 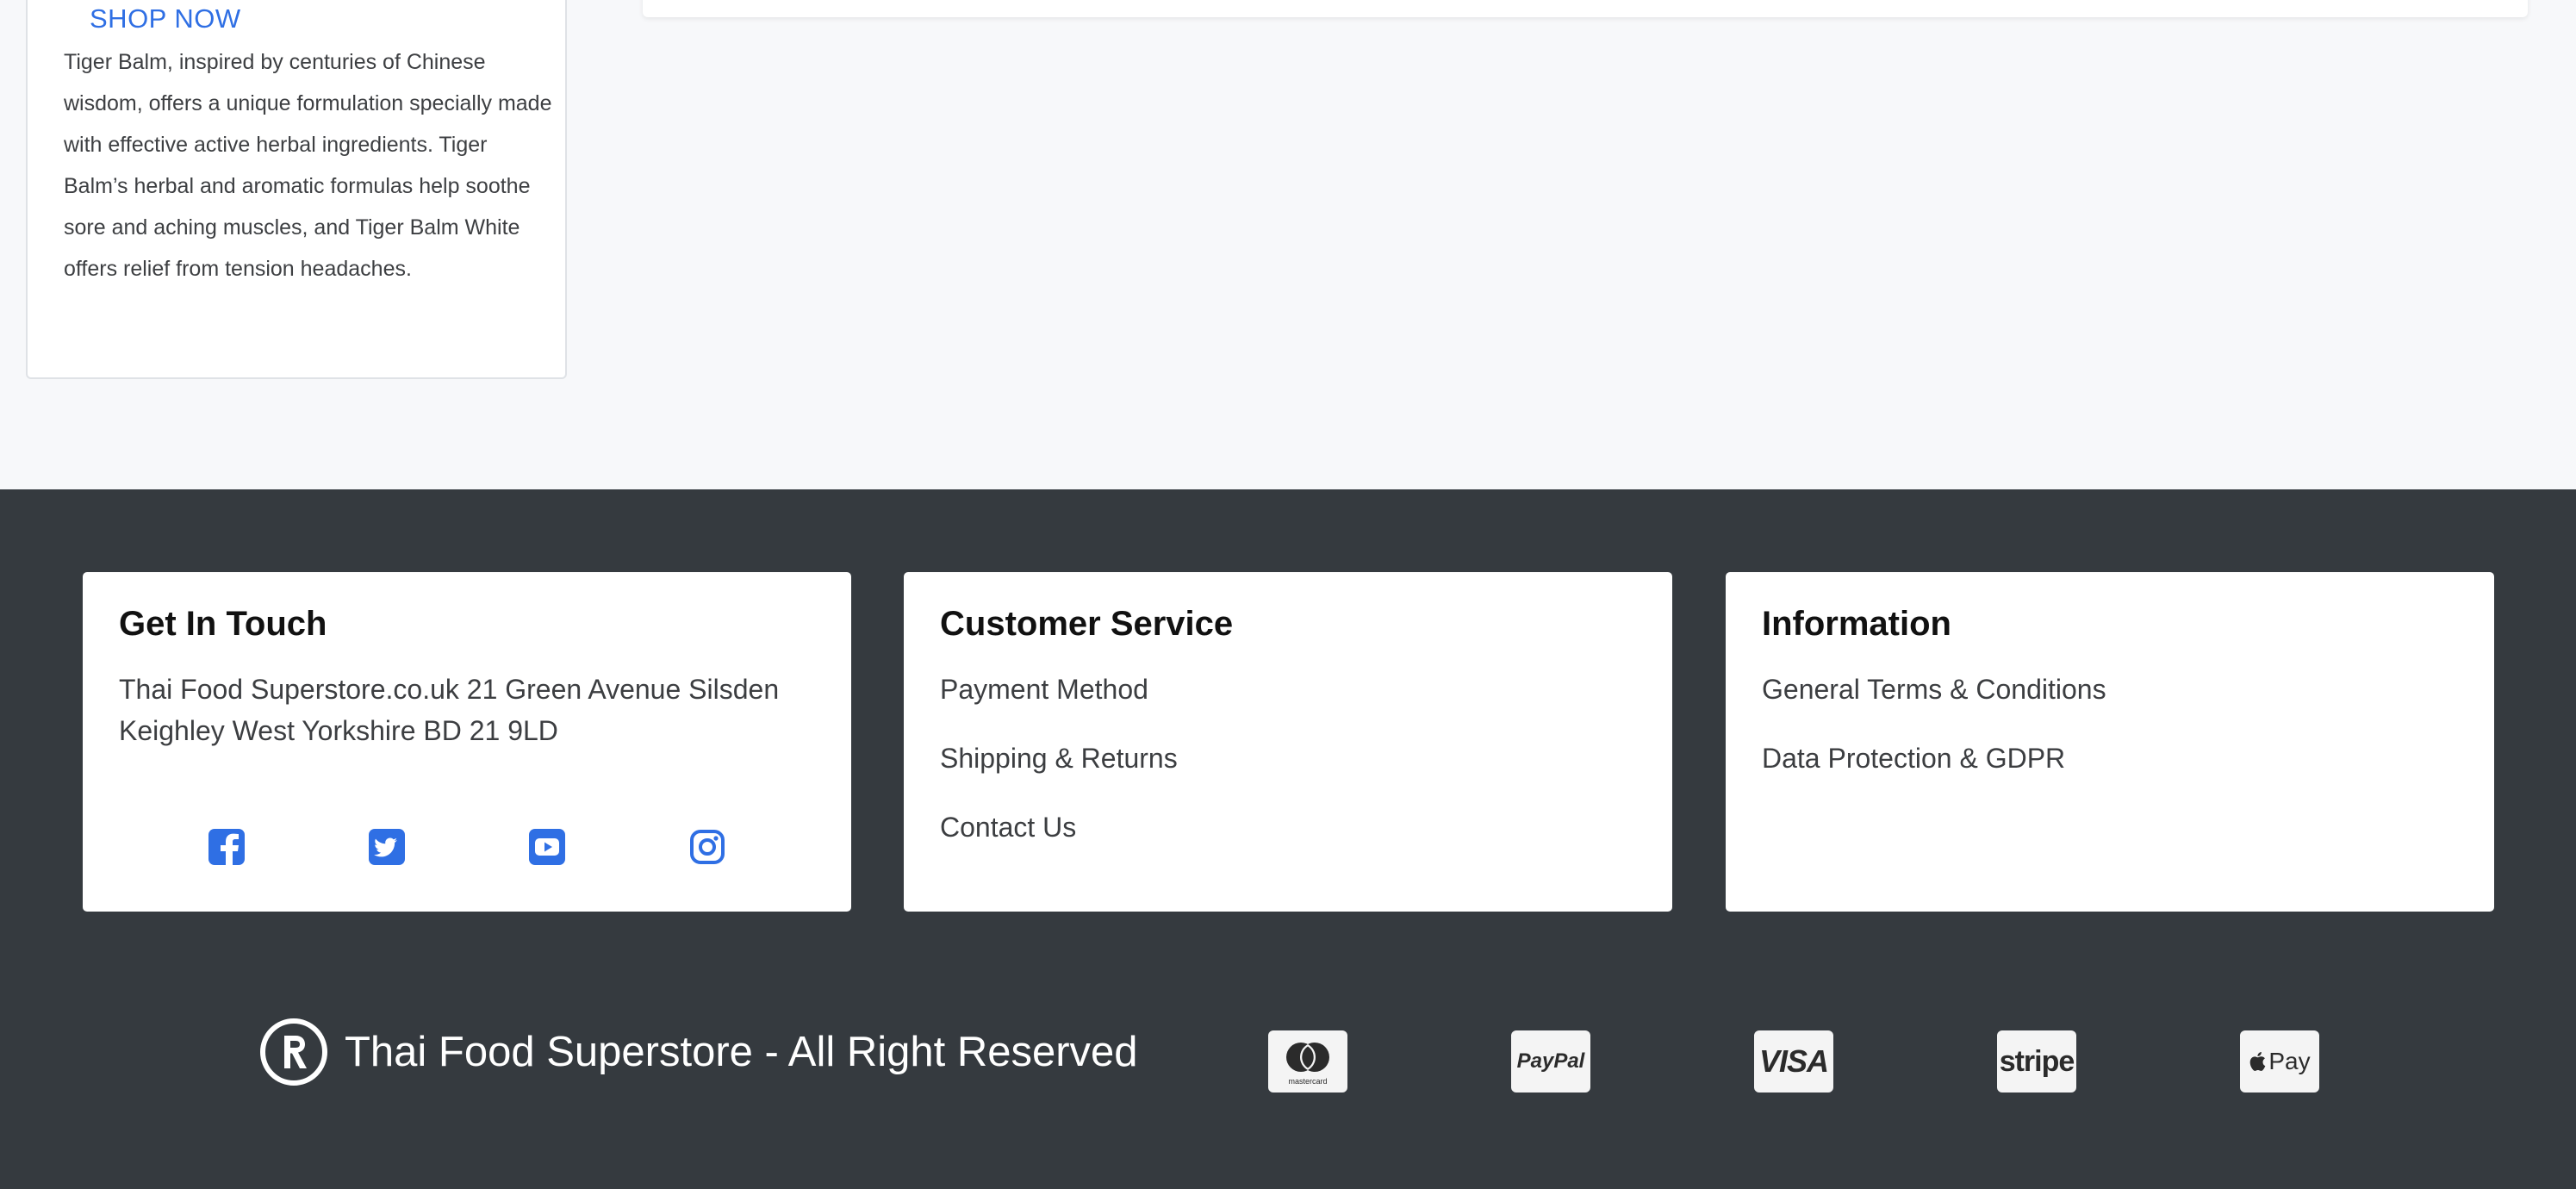 I want to click on information-title: Information, so click(x=1857, y=624).